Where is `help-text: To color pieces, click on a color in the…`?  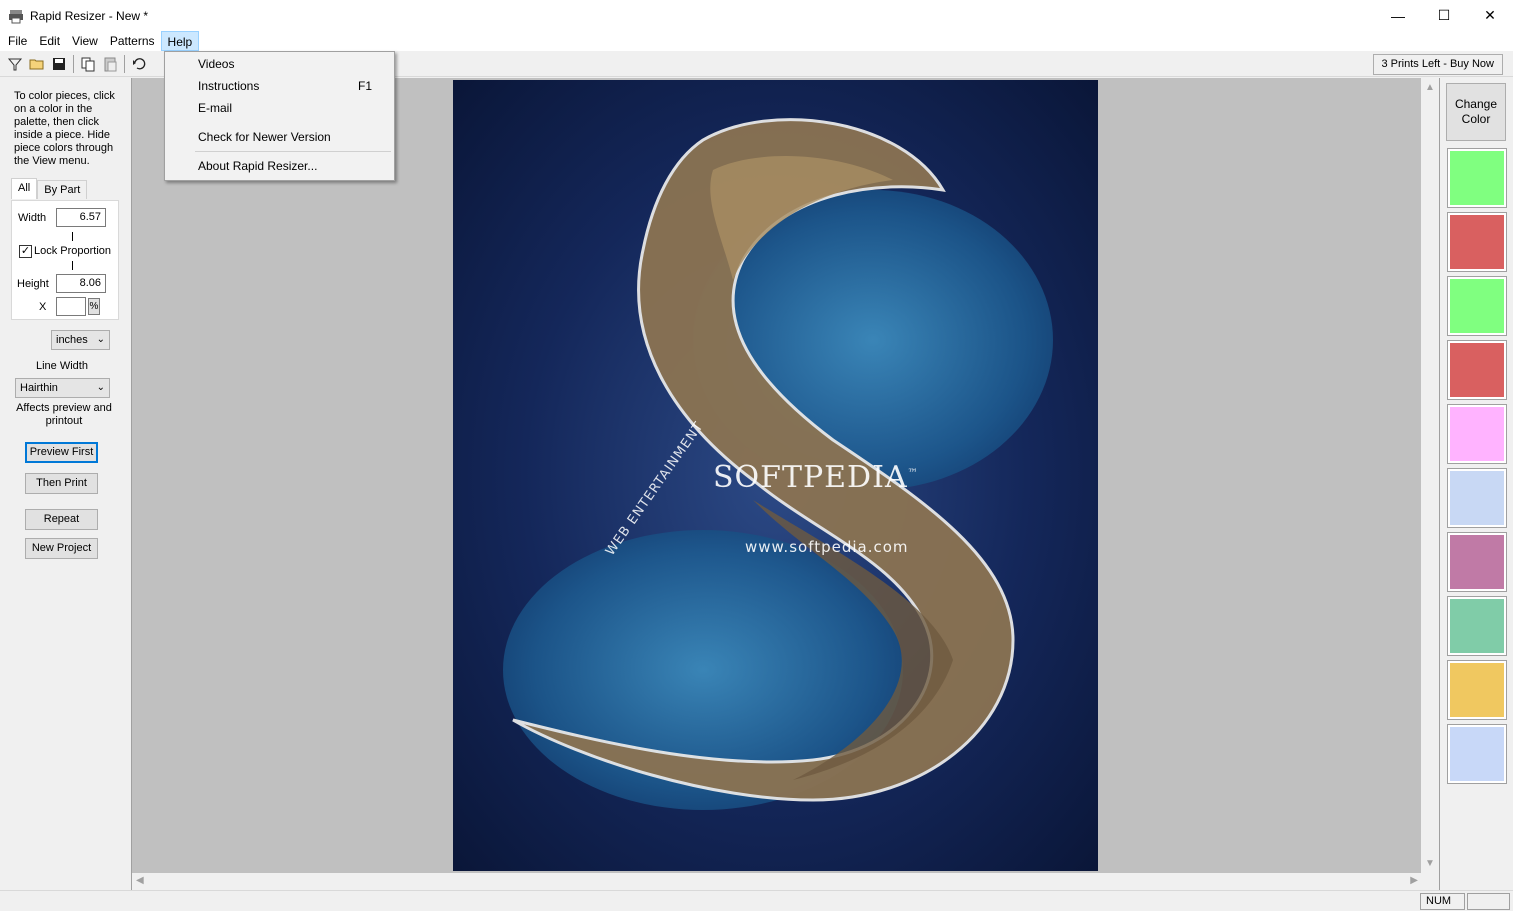
help-text: To color pieces, click on a color in the… is located at coordinates (64, 128).